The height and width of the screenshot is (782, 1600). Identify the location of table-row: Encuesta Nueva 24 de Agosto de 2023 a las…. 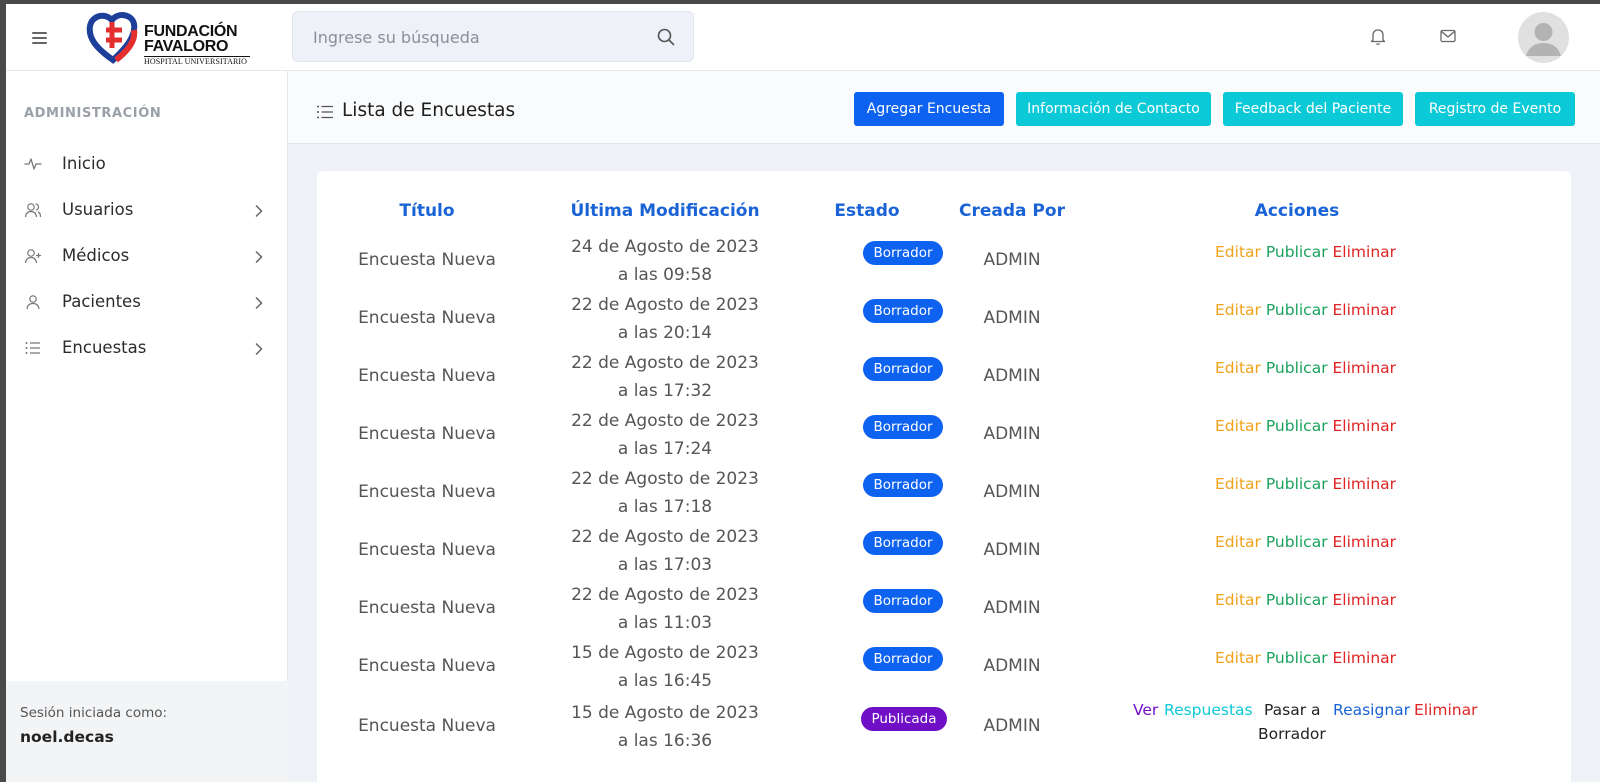
(944, 262).